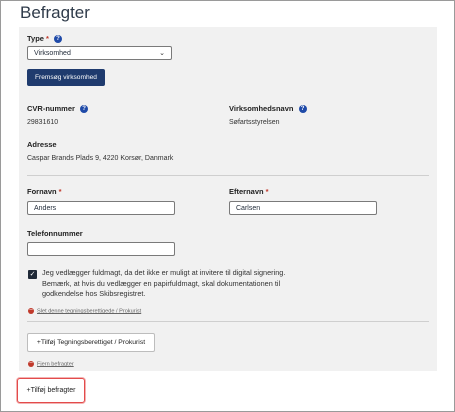 The height and width of the screenshot is (412, 455). What do you see at coordinates (44, 191) in the screenshot?
I see `first-name-label: Fornavn *` at bounding box center [44, 191].